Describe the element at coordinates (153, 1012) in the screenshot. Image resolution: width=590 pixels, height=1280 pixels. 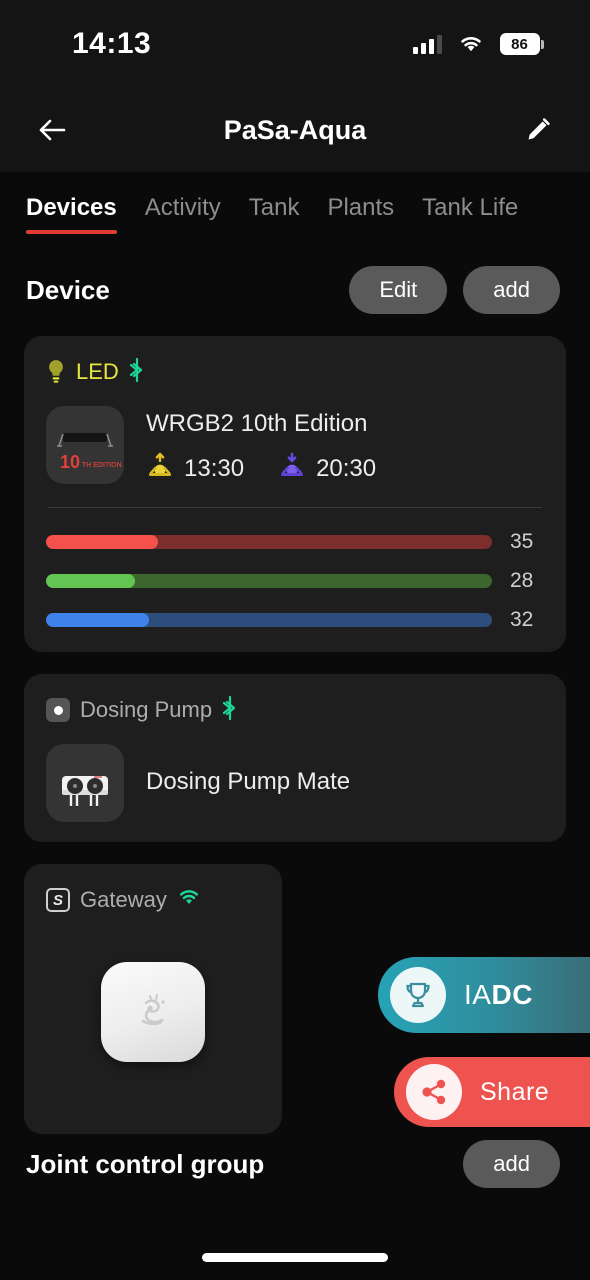
I see `gateway-device-image` at that location.